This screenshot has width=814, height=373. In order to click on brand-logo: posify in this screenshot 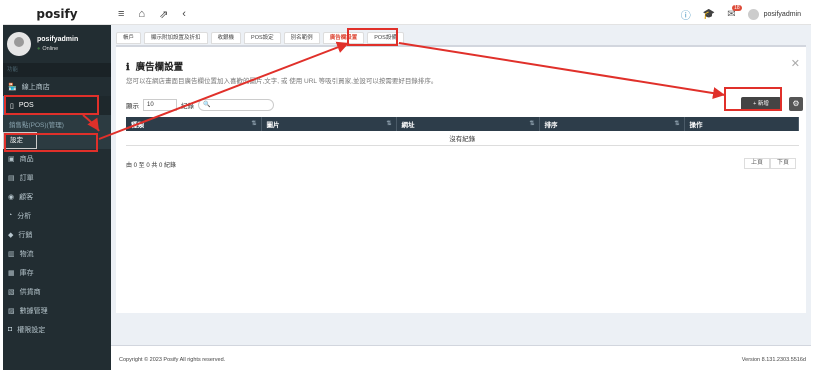, I will do `click(57, 14)`.